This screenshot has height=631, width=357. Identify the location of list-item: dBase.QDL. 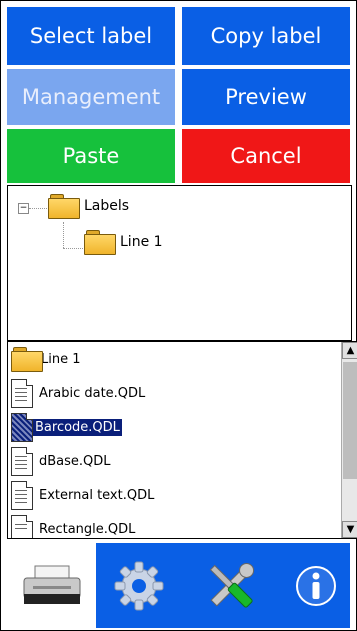
(60, 461).